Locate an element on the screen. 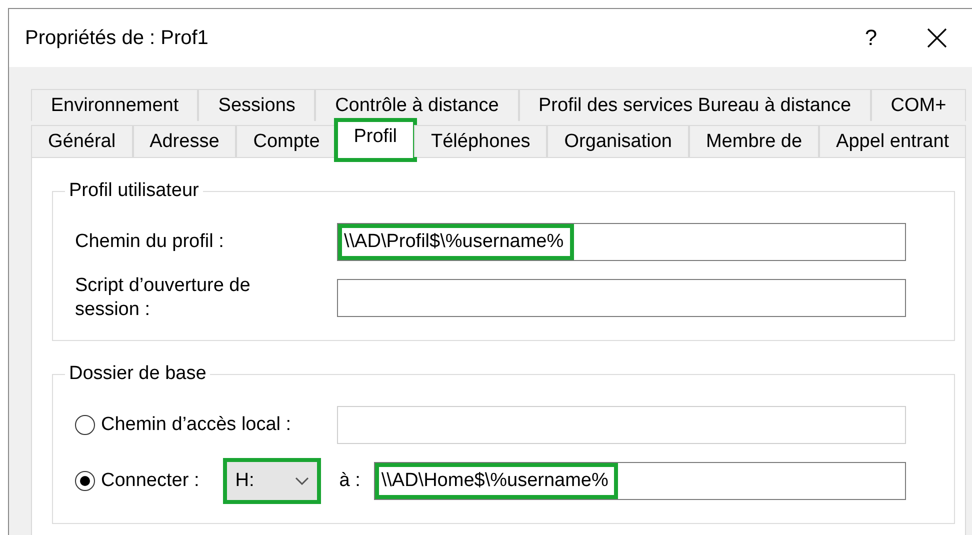  input-field is located at coordinates (621, 298).